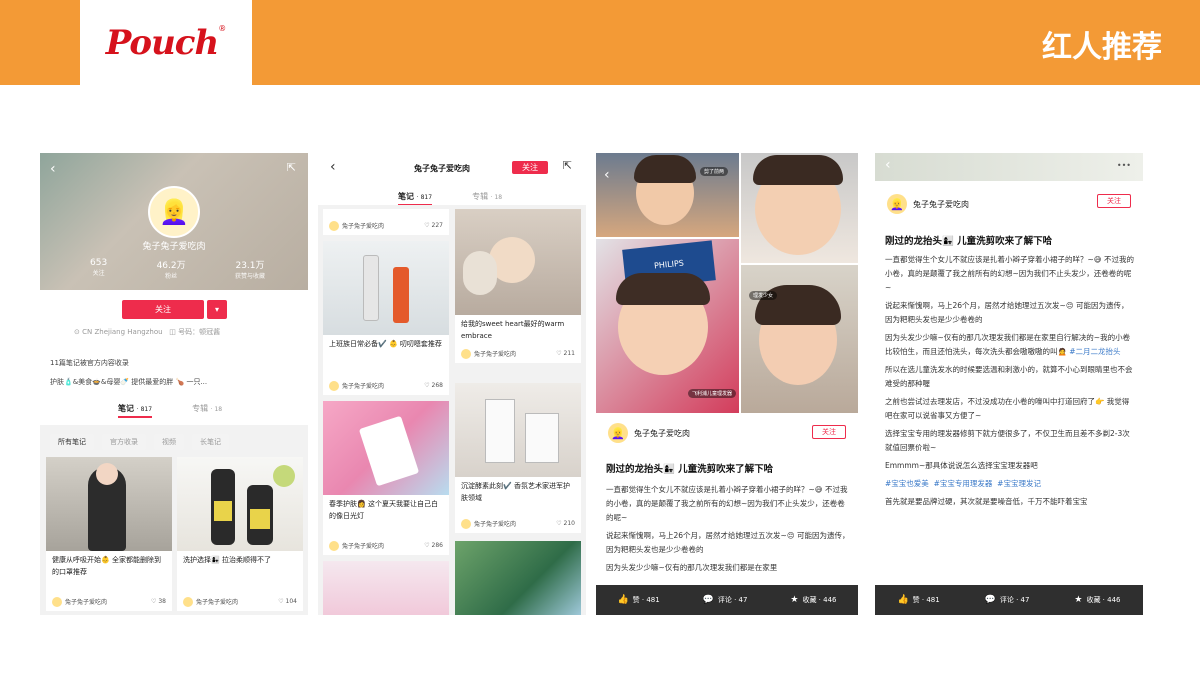 The width and height of the screenshot is (1200, 675). I want to click on note-card: 上班族日常必备✔️ 👶 叨叨嗯套推荐 兔子兔子爱吃肉 ♡ 268, so click(386, 318).